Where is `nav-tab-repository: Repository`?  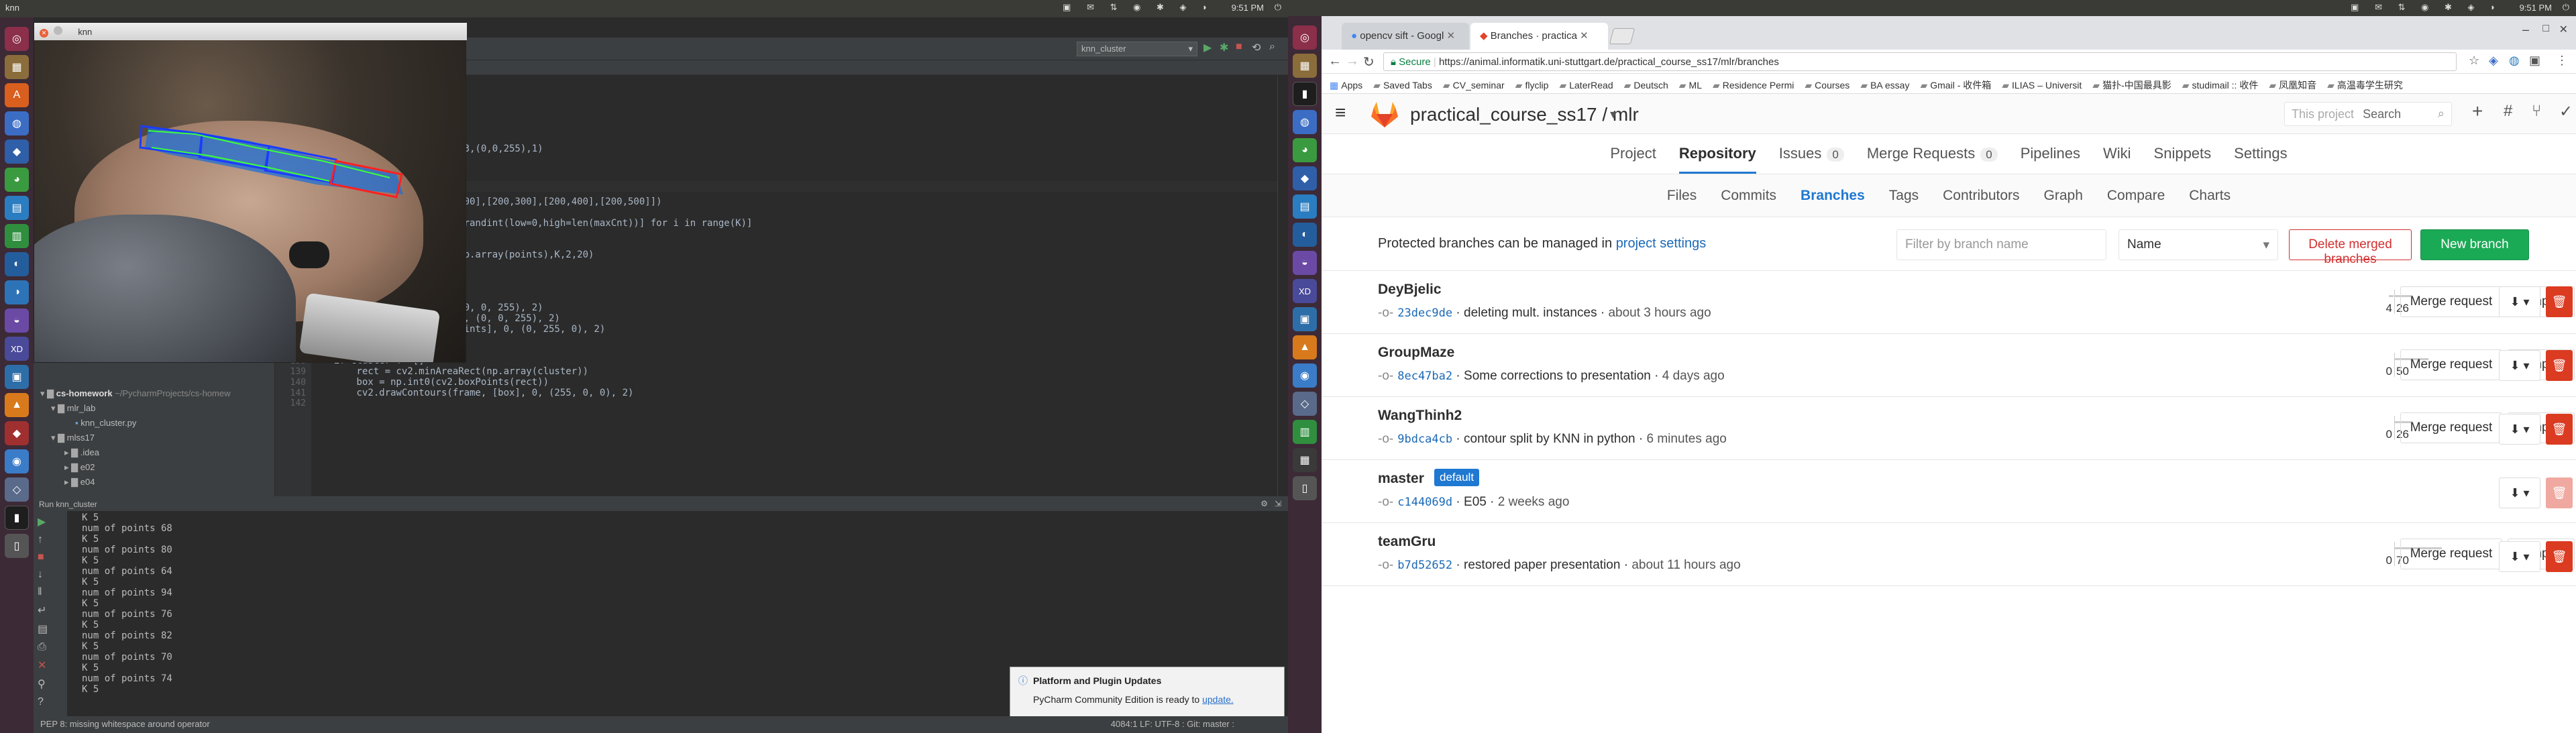
nav-tab-repository: Repository is located at coordinates (1717, 159).